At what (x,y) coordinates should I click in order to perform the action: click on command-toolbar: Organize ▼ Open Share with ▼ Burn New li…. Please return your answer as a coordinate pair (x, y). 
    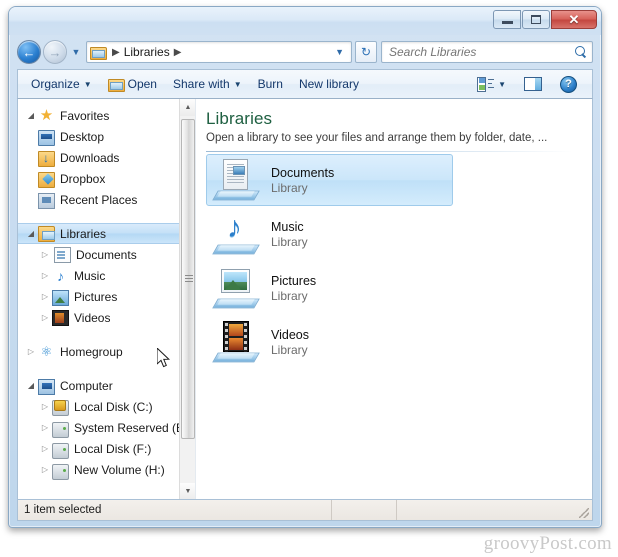
    Looking at the image, I should click on (305, 84).